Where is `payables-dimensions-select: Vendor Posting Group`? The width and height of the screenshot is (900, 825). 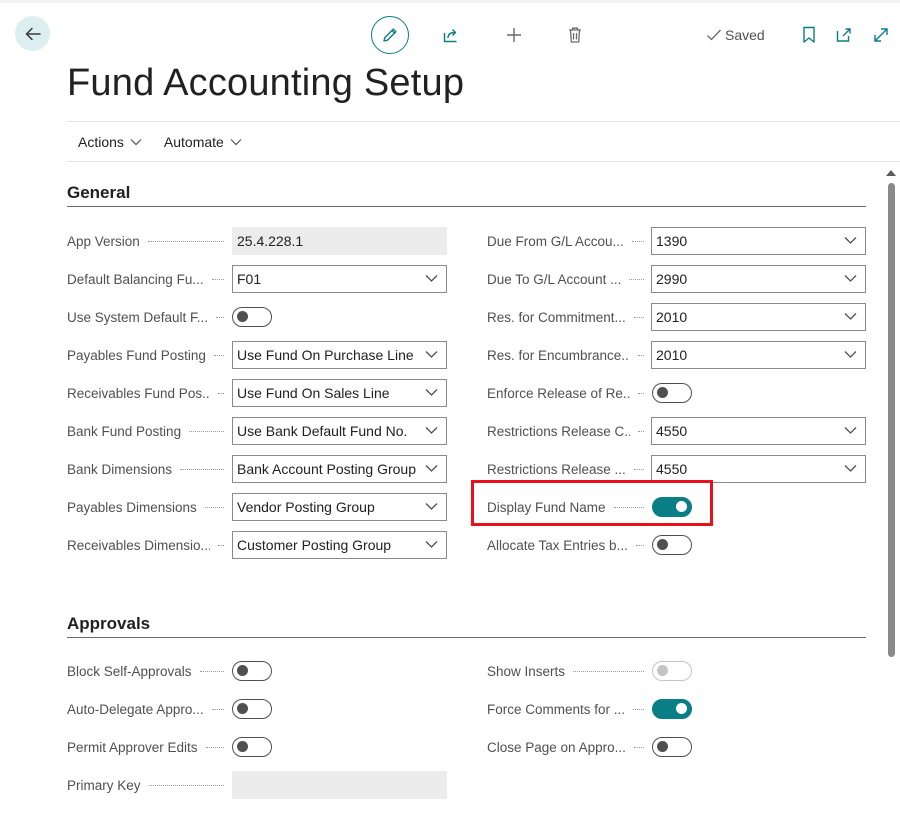 payables-dimensions-select: Vendor Posting Group is located at coordinates (339, 507).